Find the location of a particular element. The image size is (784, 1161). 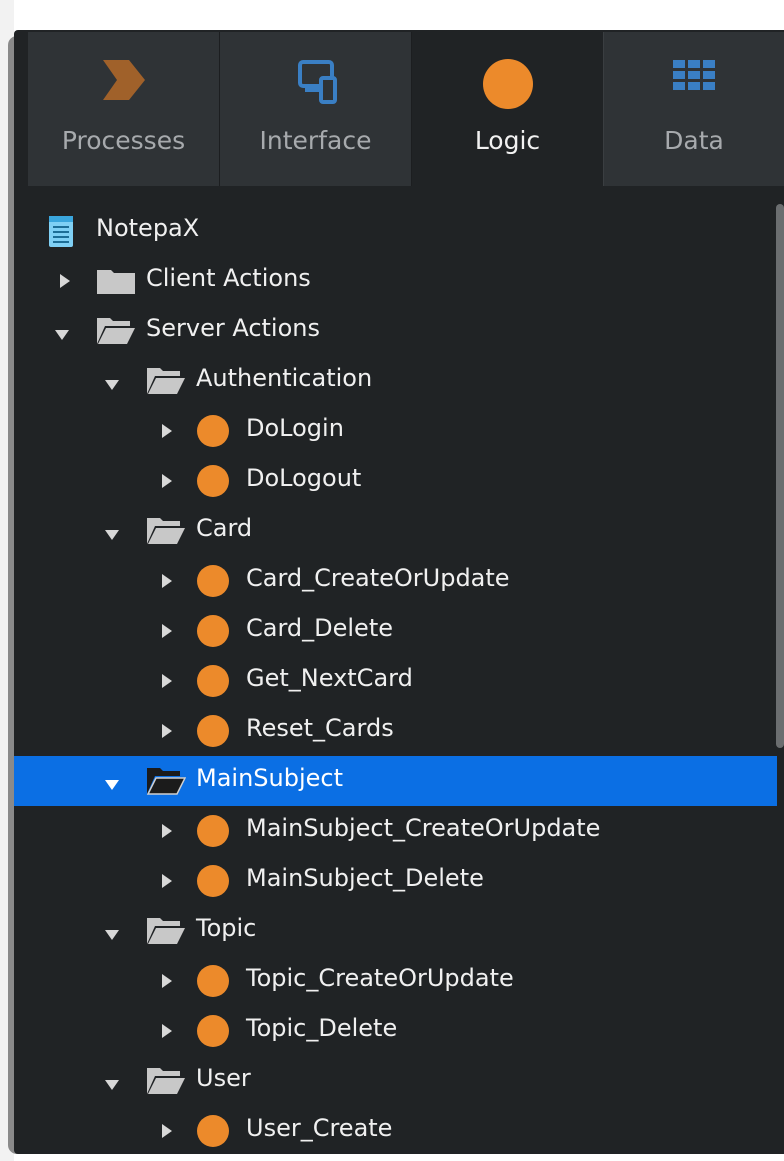

tree-item-authentication: Authentication is located at coordinates (399, 381).